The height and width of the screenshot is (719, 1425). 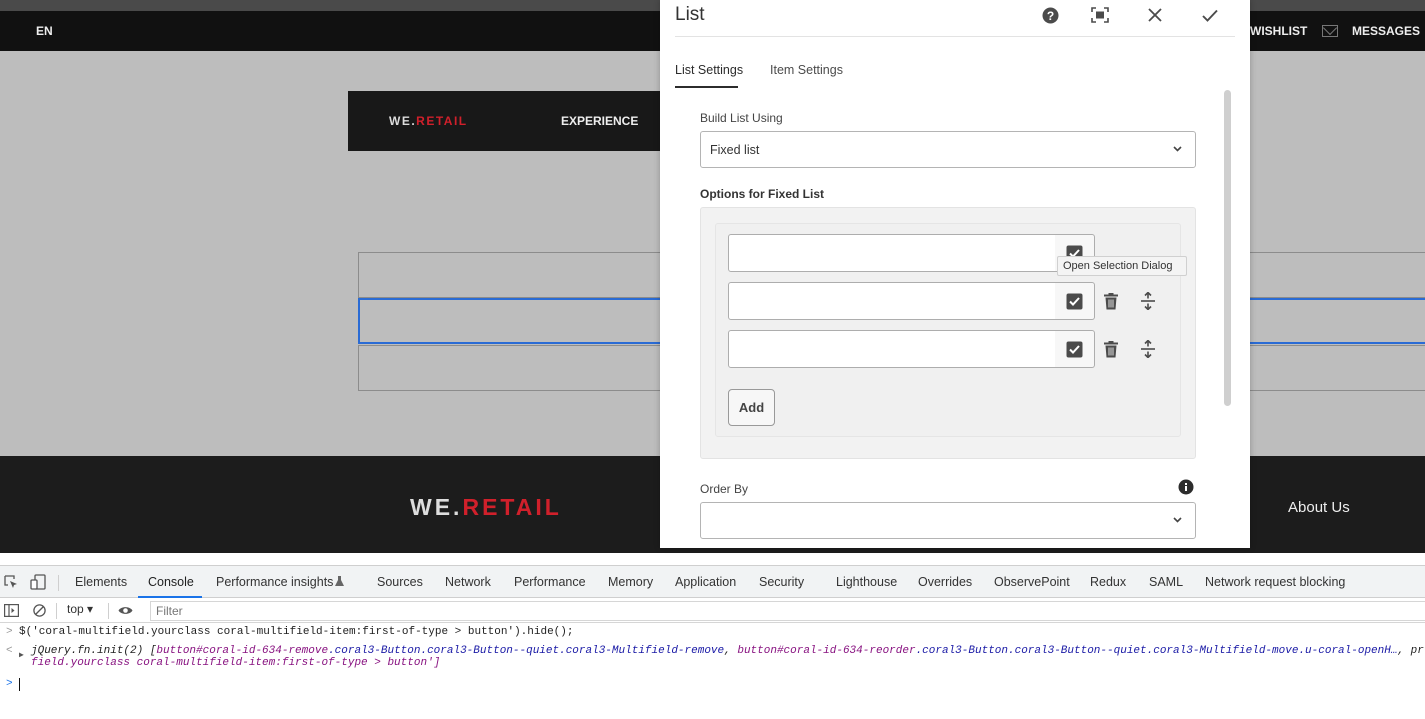 I want to click on checkmark-icon, so click(x=1210, y=15).